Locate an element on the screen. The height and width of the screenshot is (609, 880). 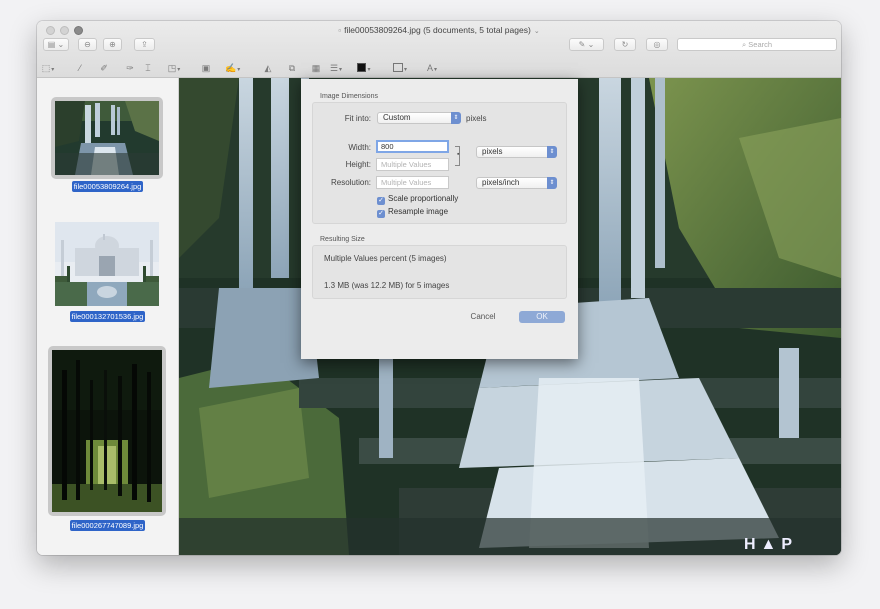
height-label: Height: is located at coordinates (358, 164).